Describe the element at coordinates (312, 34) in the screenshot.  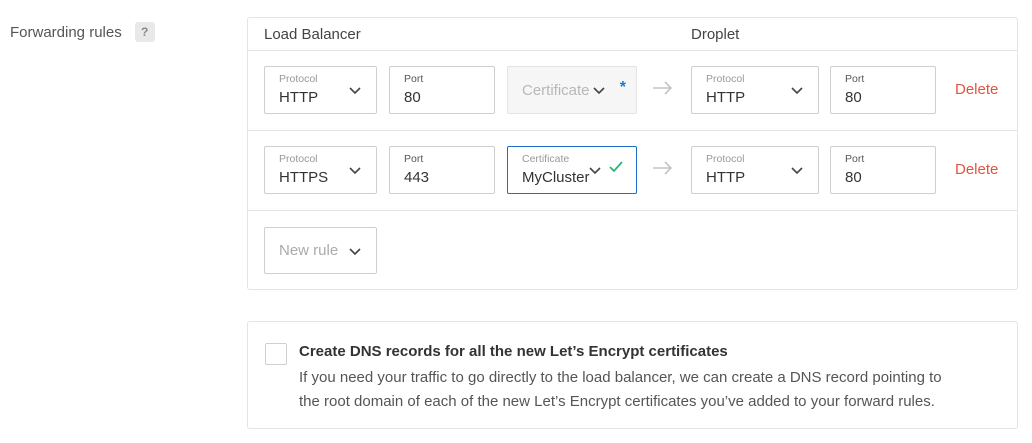
I see `load-balancer-heading: Load Balancer` at that location.